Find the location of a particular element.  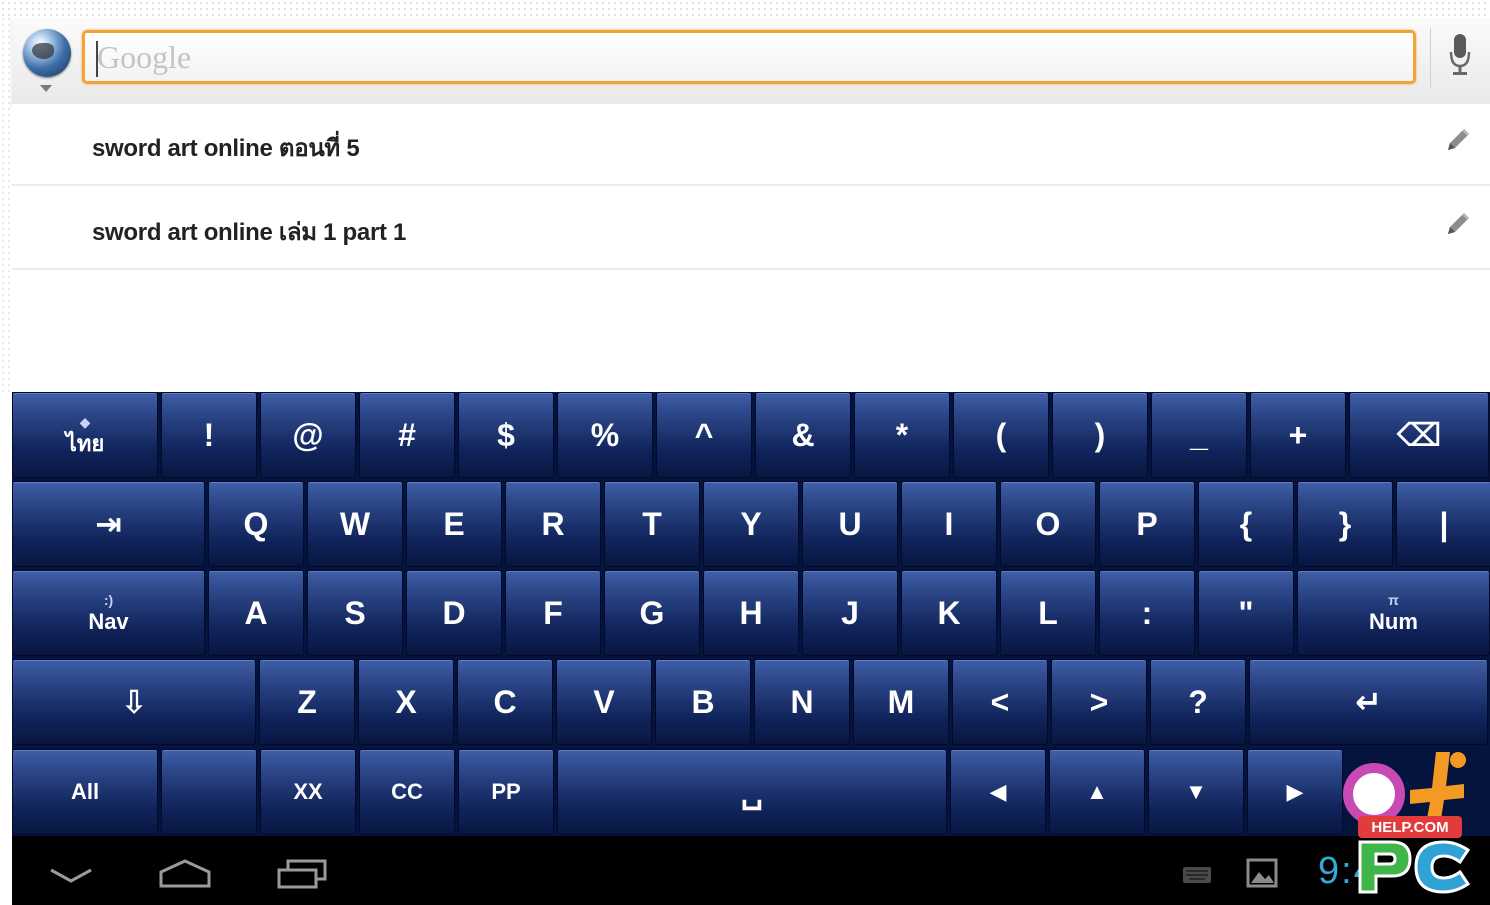

key-blank is located at coordinates (209, 792).